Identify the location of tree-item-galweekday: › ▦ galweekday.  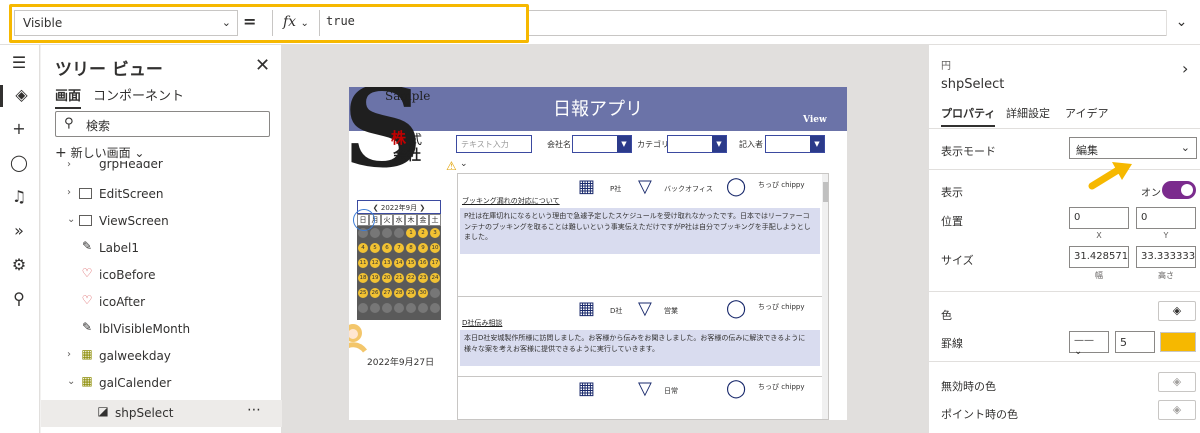
(161, 356).